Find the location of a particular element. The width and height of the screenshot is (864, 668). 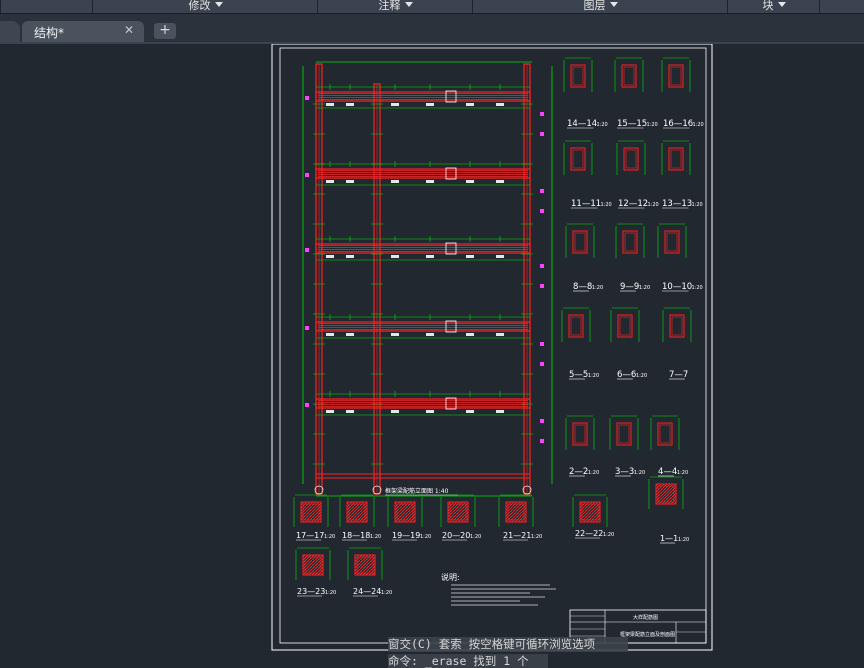

ribbon-panel-modify: 修改 is located at coordinates (205, 6).